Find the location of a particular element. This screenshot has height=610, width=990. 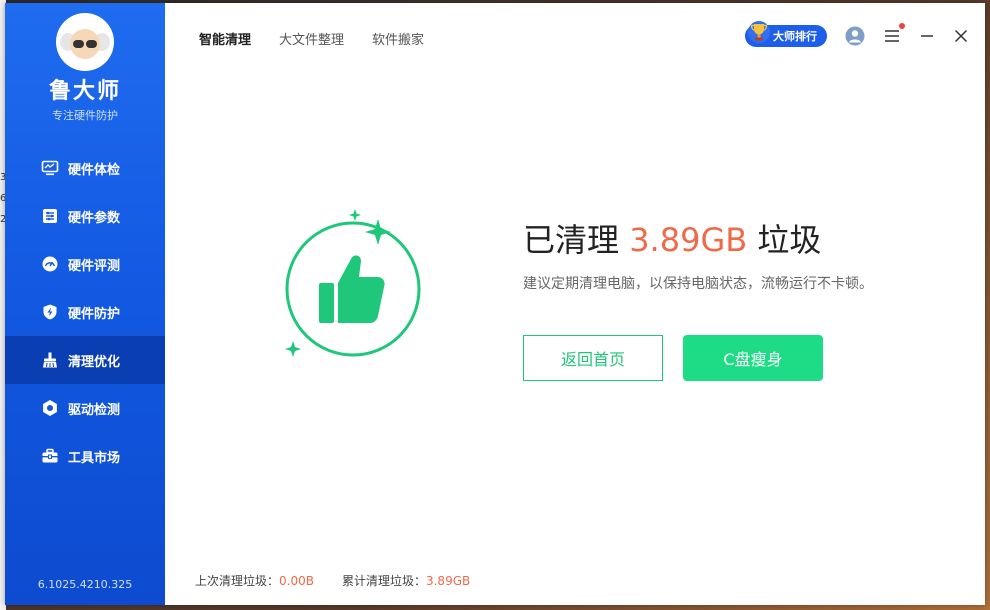

sidebar-item-label: 硬件体检 is located at coordinates (94, 170).